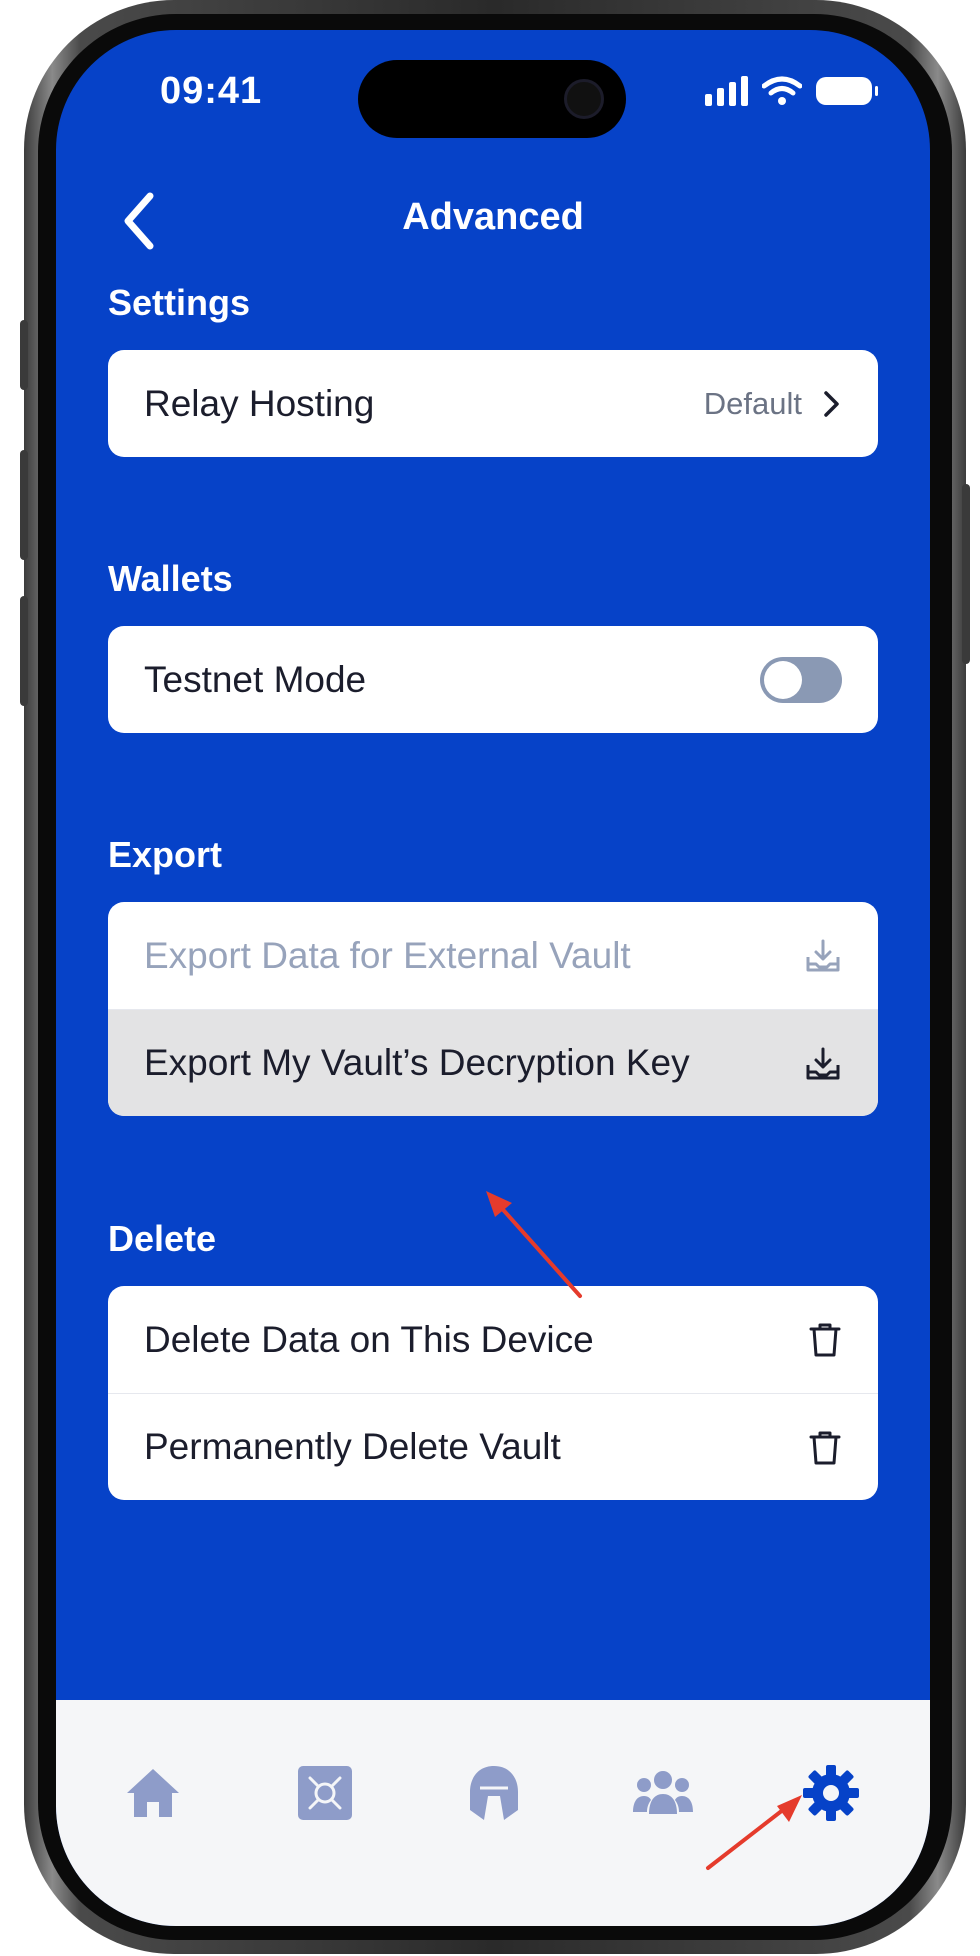 Image resolution: width=980 pixels, height=1956 pixels. I want to click on action-button, so click(24, 355).